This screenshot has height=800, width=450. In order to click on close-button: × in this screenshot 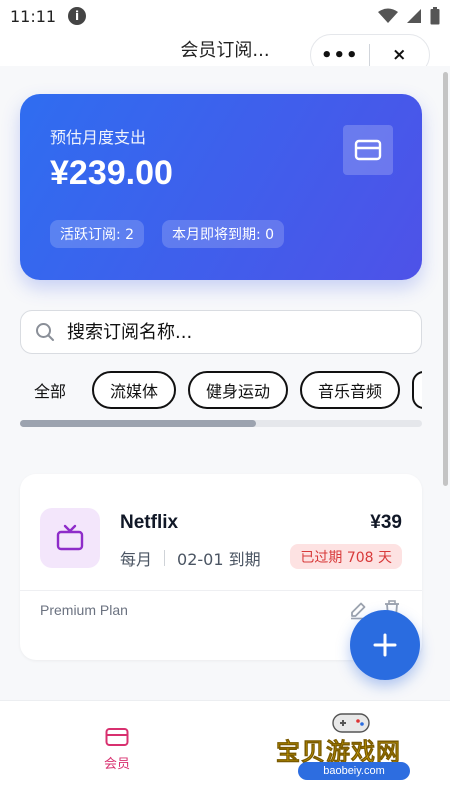, I will do `click(400, 55)`.